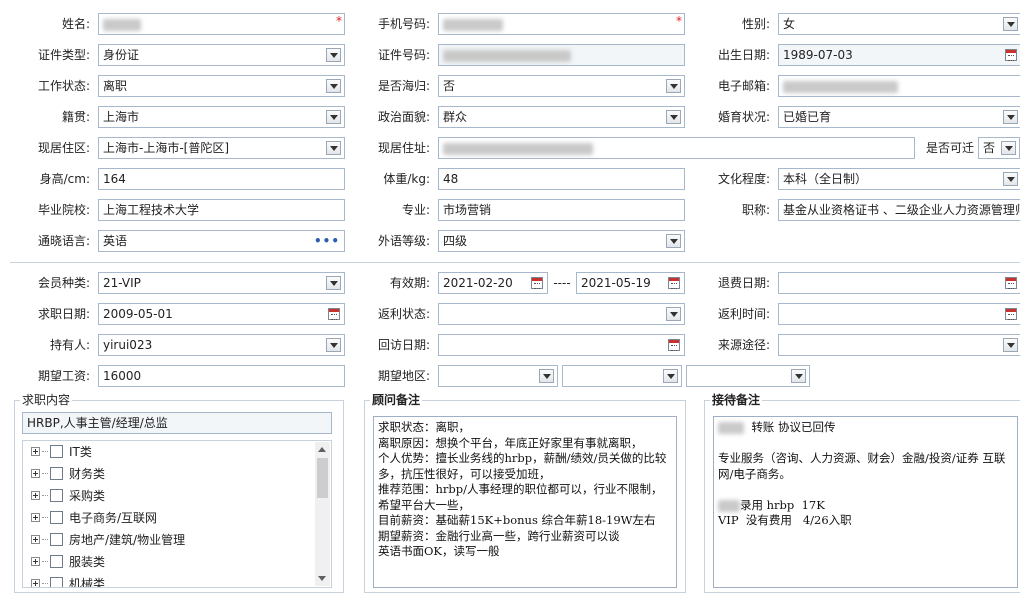  Describe the element at coordinates (676, 148) in the screenshot. I see `residence-address-input` at that location.